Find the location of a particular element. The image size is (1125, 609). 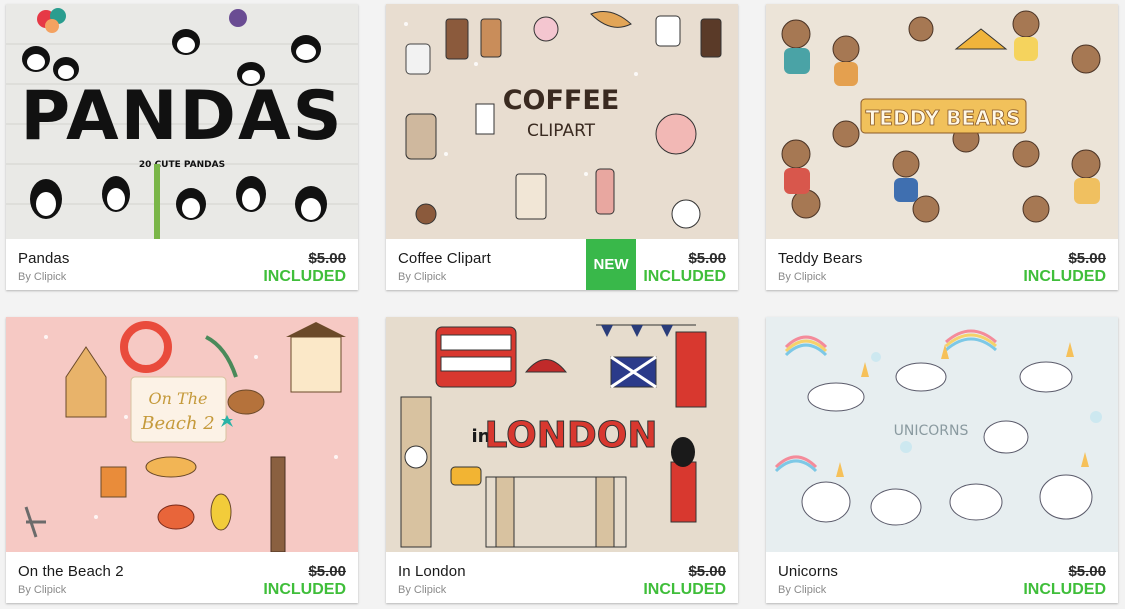

product-thumbnail: COFFEE CLIPART is located at coordinates (562, 121).